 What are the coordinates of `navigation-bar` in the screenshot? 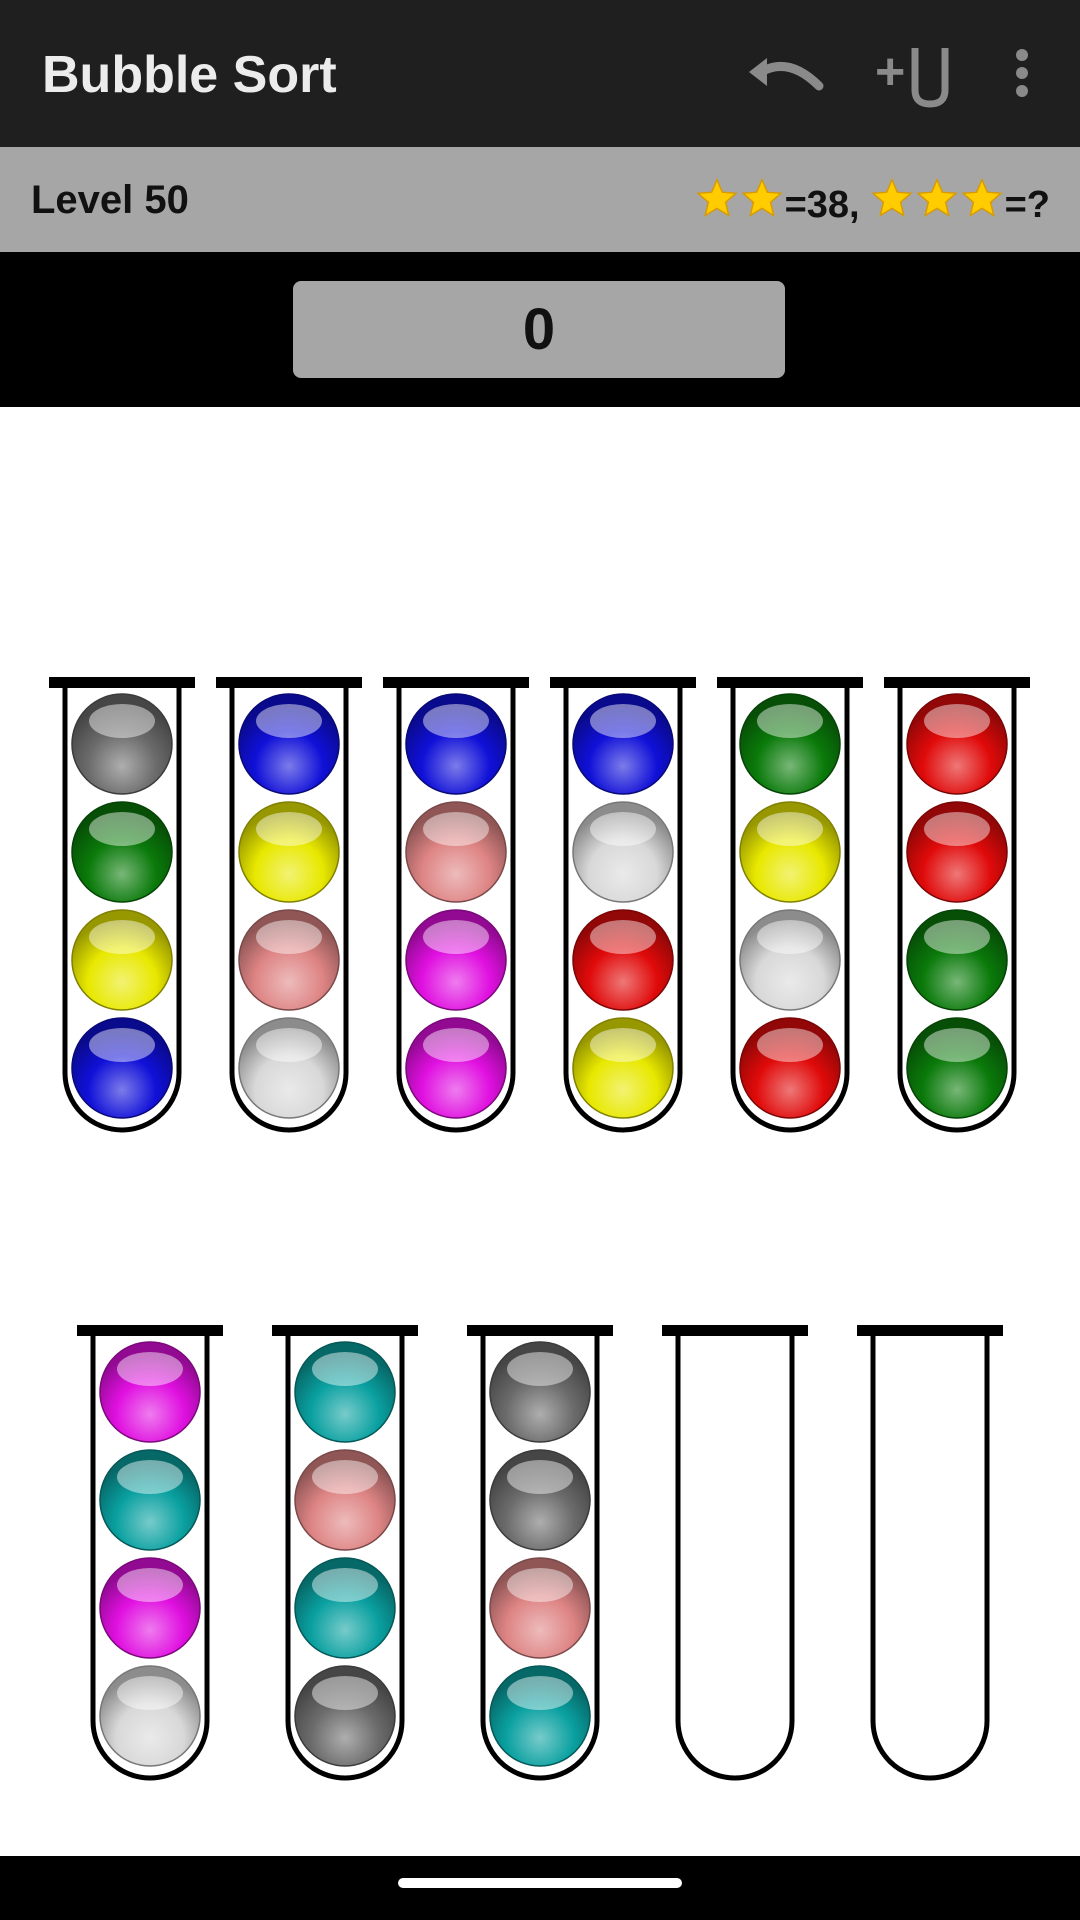 It's located at (540, 1888).